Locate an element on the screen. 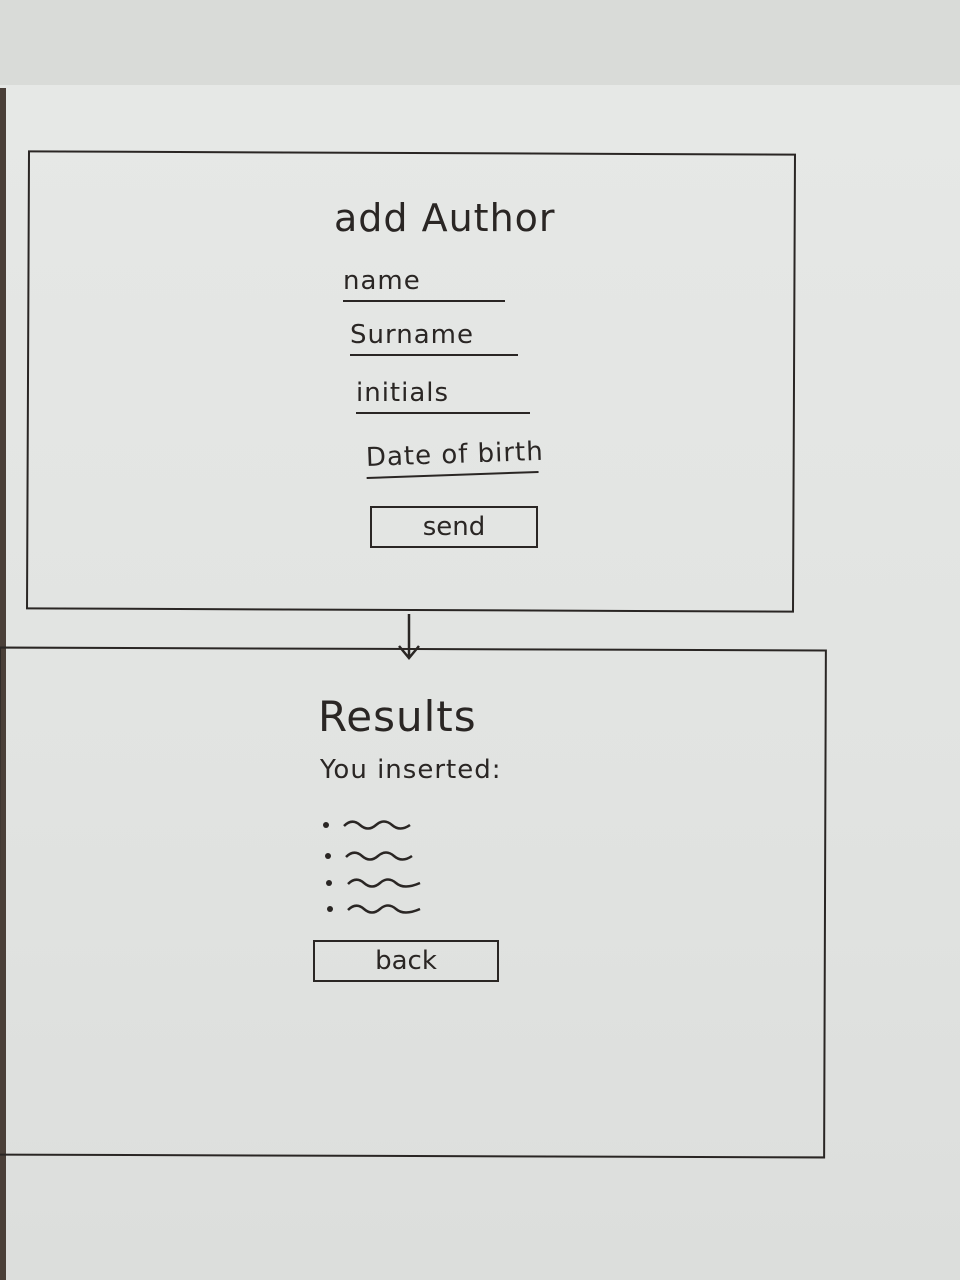 The height and width of the screenshot is (1280, 960). back-button: back is located at coordinates (406, 961).